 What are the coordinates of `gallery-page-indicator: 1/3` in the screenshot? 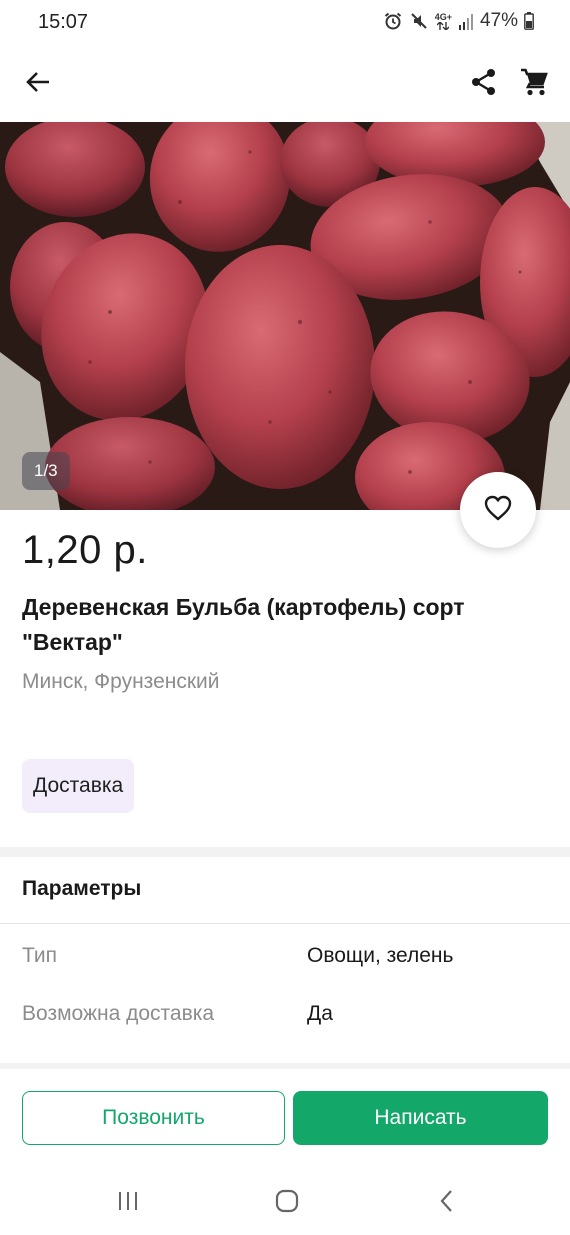 It's located at (46, 471).